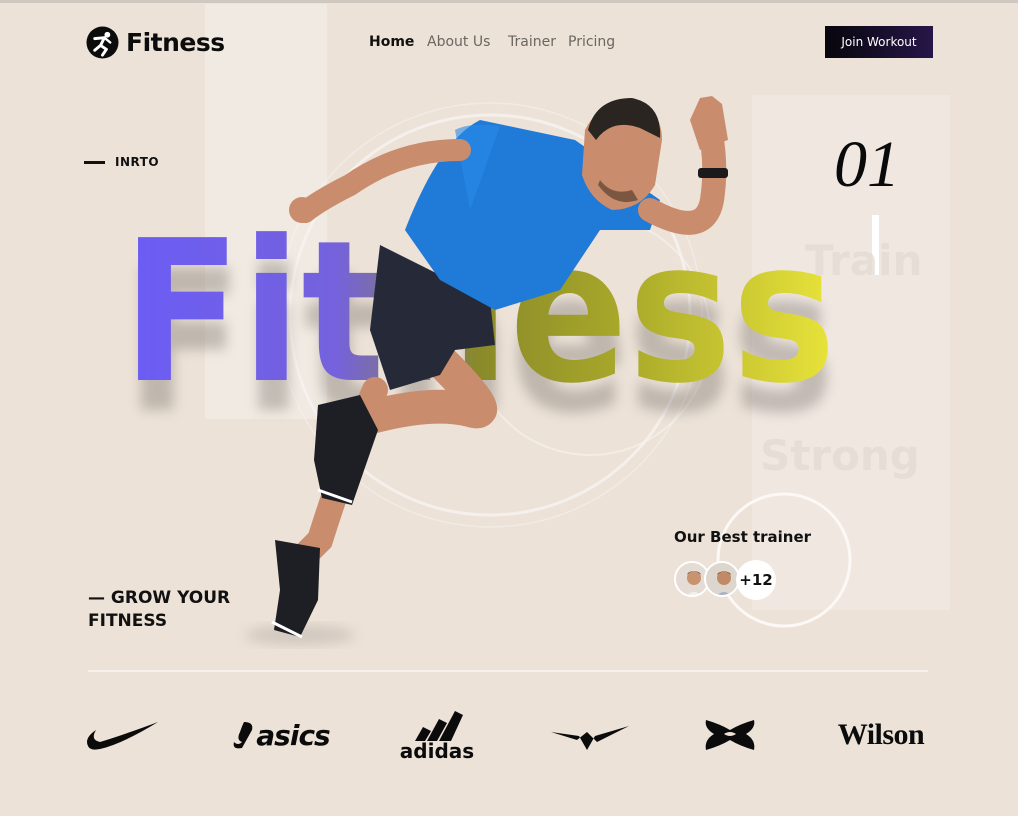 The image size is (1018, 816). Describe the element at coordinates (293, 735) in the screenshot. I see `asics-wordmark: asics` at that location.